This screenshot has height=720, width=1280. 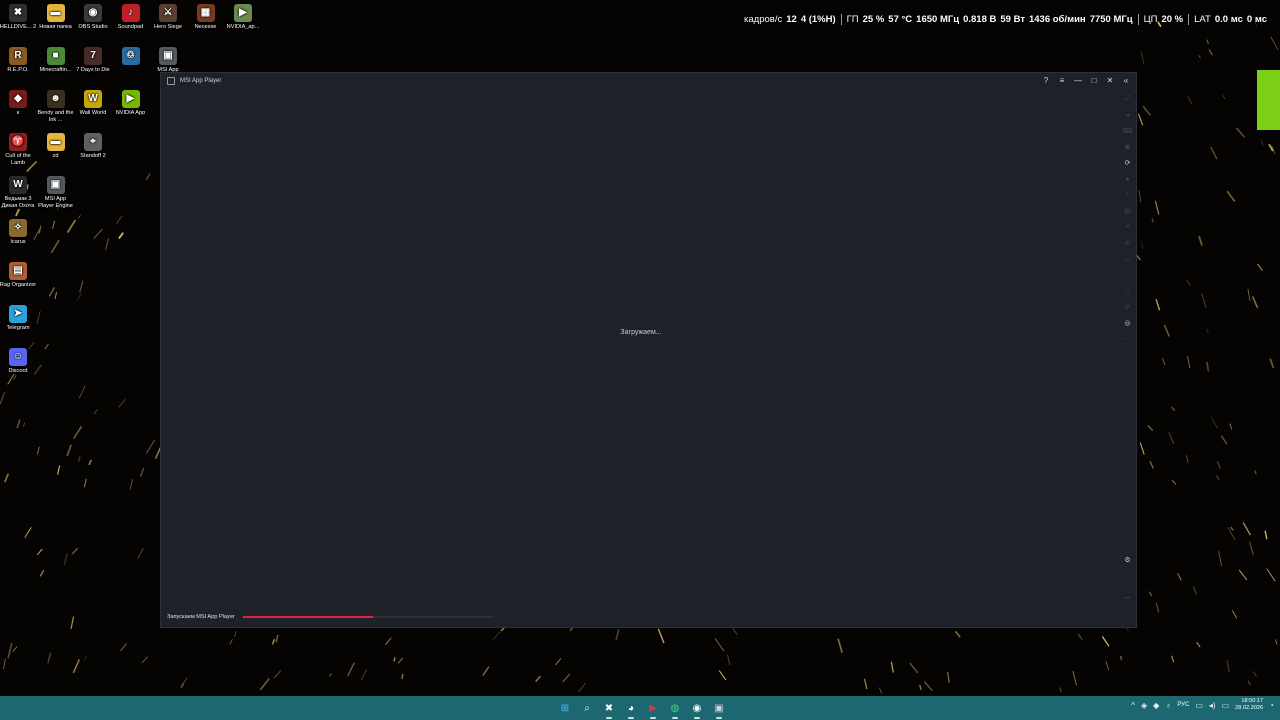 What do you see at coordinates (1127, 131) in the screenshot?
I see `keyboard-icon: ⌨` at bounding box center [1127, 131].